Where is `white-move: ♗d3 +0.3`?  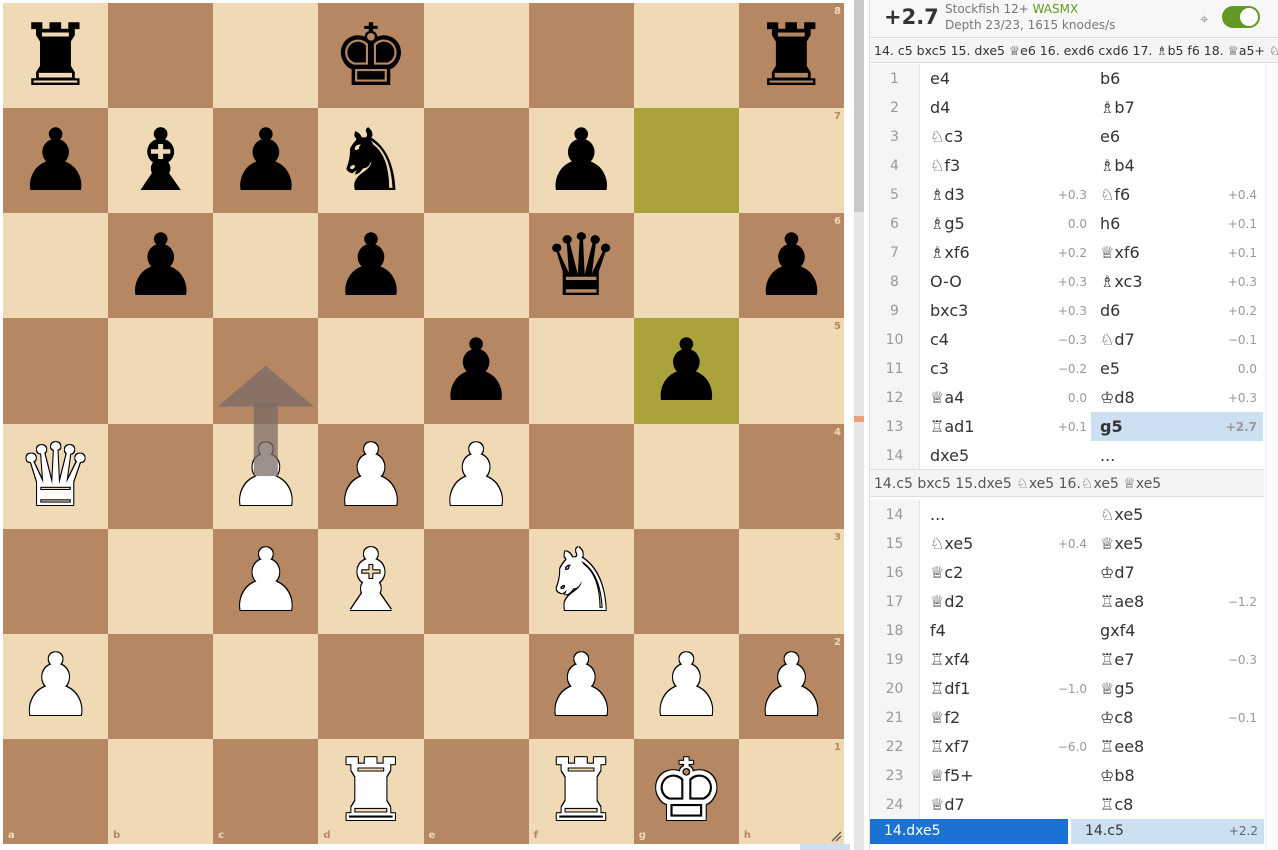
white-move: ♗d3 +0.3 is located at coordinates (1007, 194).